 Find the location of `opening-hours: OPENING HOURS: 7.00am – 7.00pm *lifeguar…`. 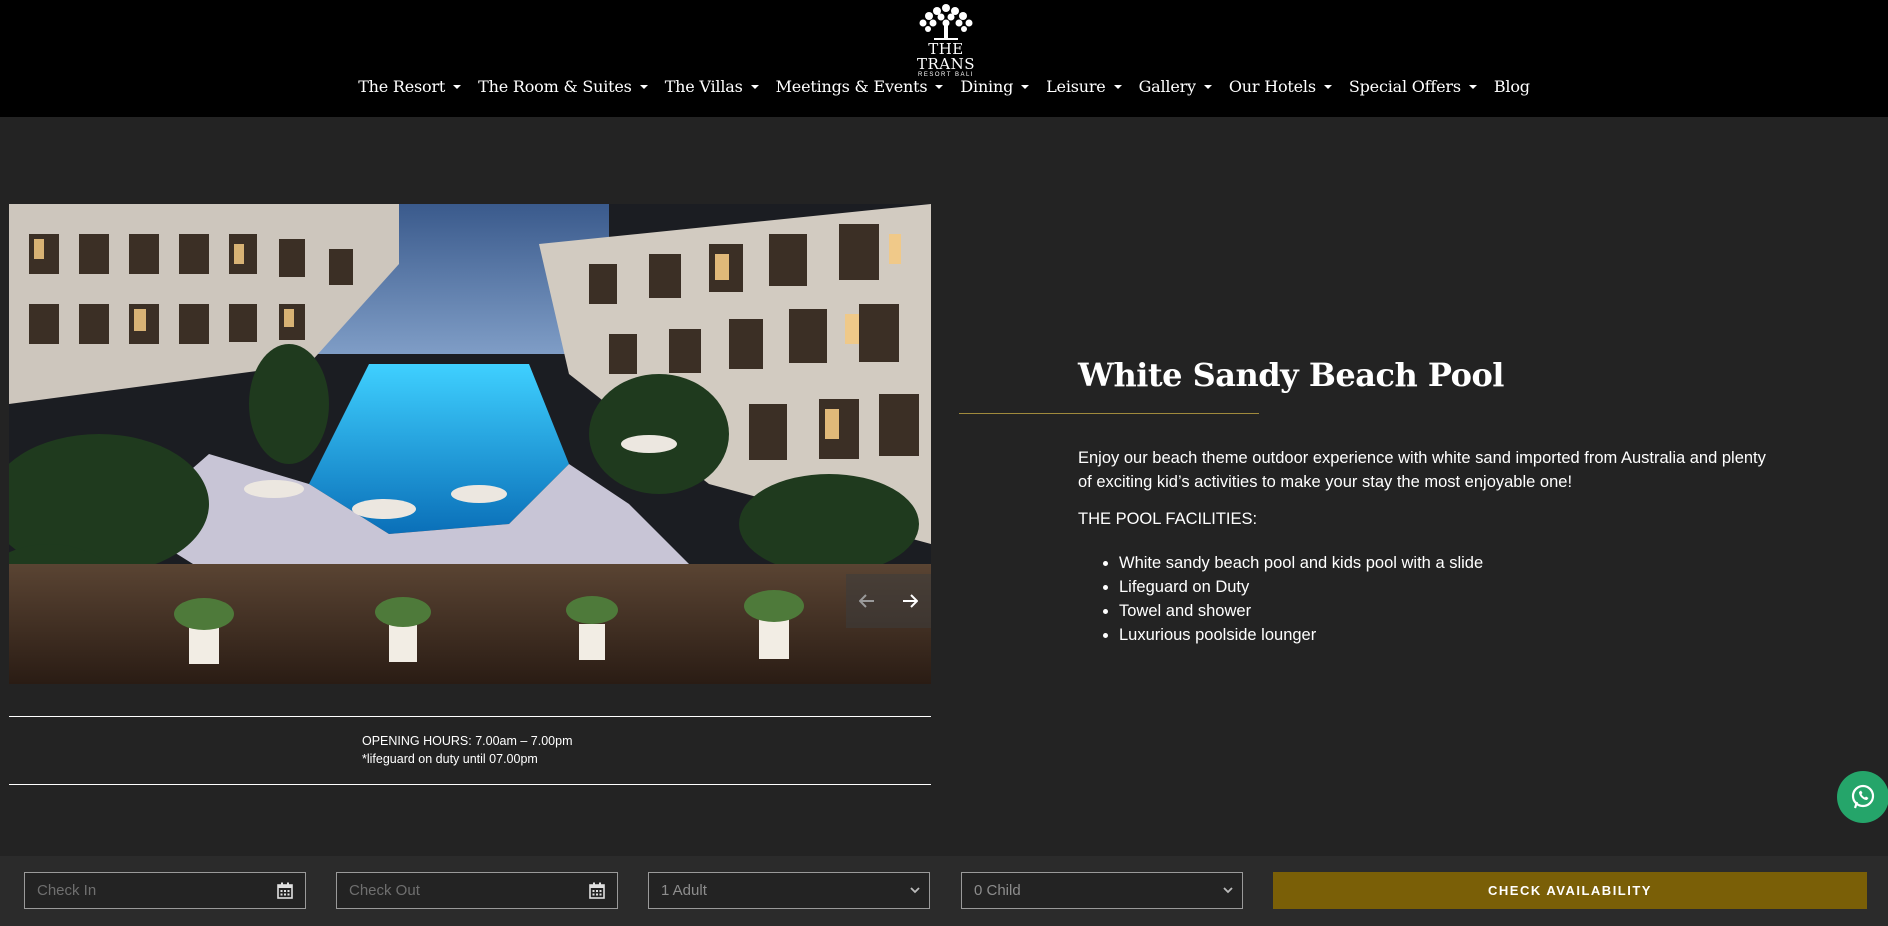

opening-hours: OPENING HOURS: 7.00am – 7.00pm *lifeguar… is located at coordinates (467, 750).